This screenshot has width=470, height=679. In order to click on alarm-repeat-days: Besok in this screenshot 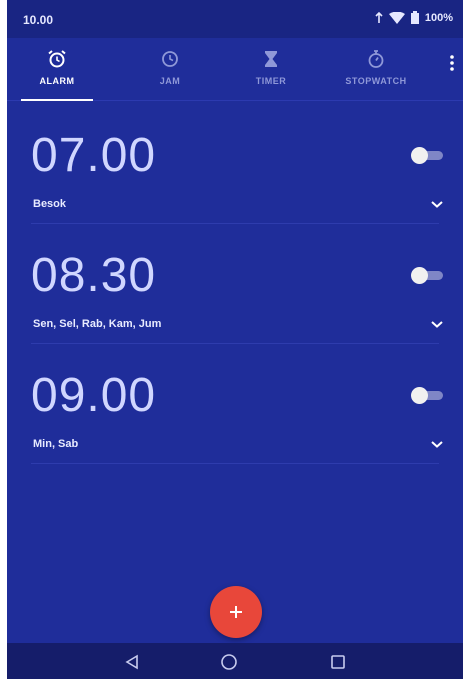, I will do `click(50, 204)`.